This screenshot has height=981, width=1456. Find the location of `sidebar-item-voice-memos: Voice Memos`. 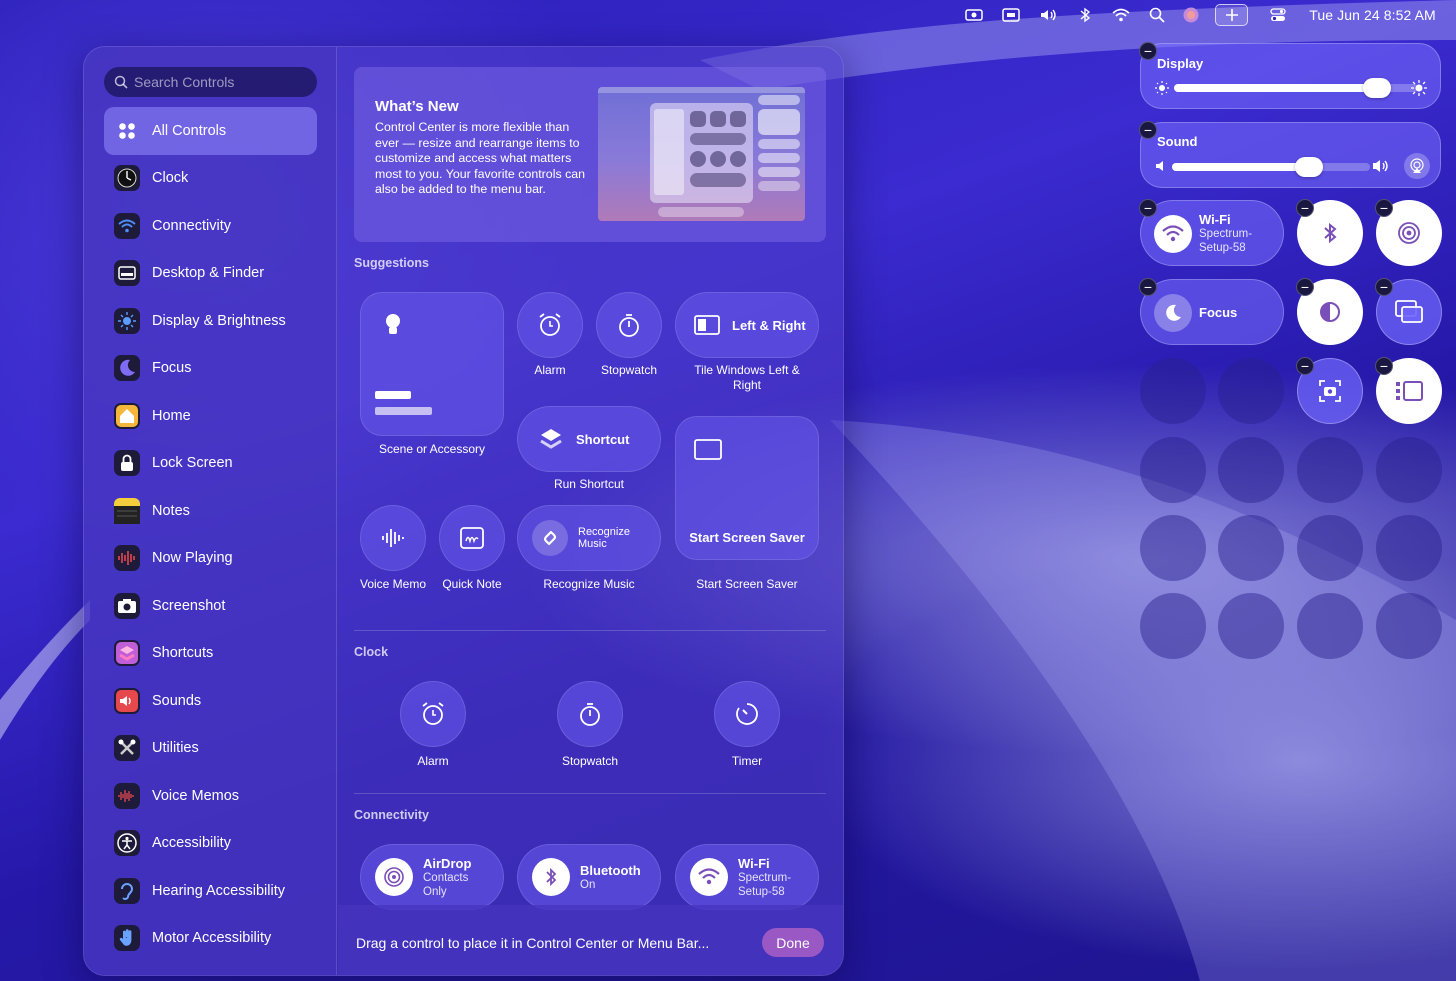

sidebar-item-voice-memos: Voice Memos is located at coordinates (210, 796).